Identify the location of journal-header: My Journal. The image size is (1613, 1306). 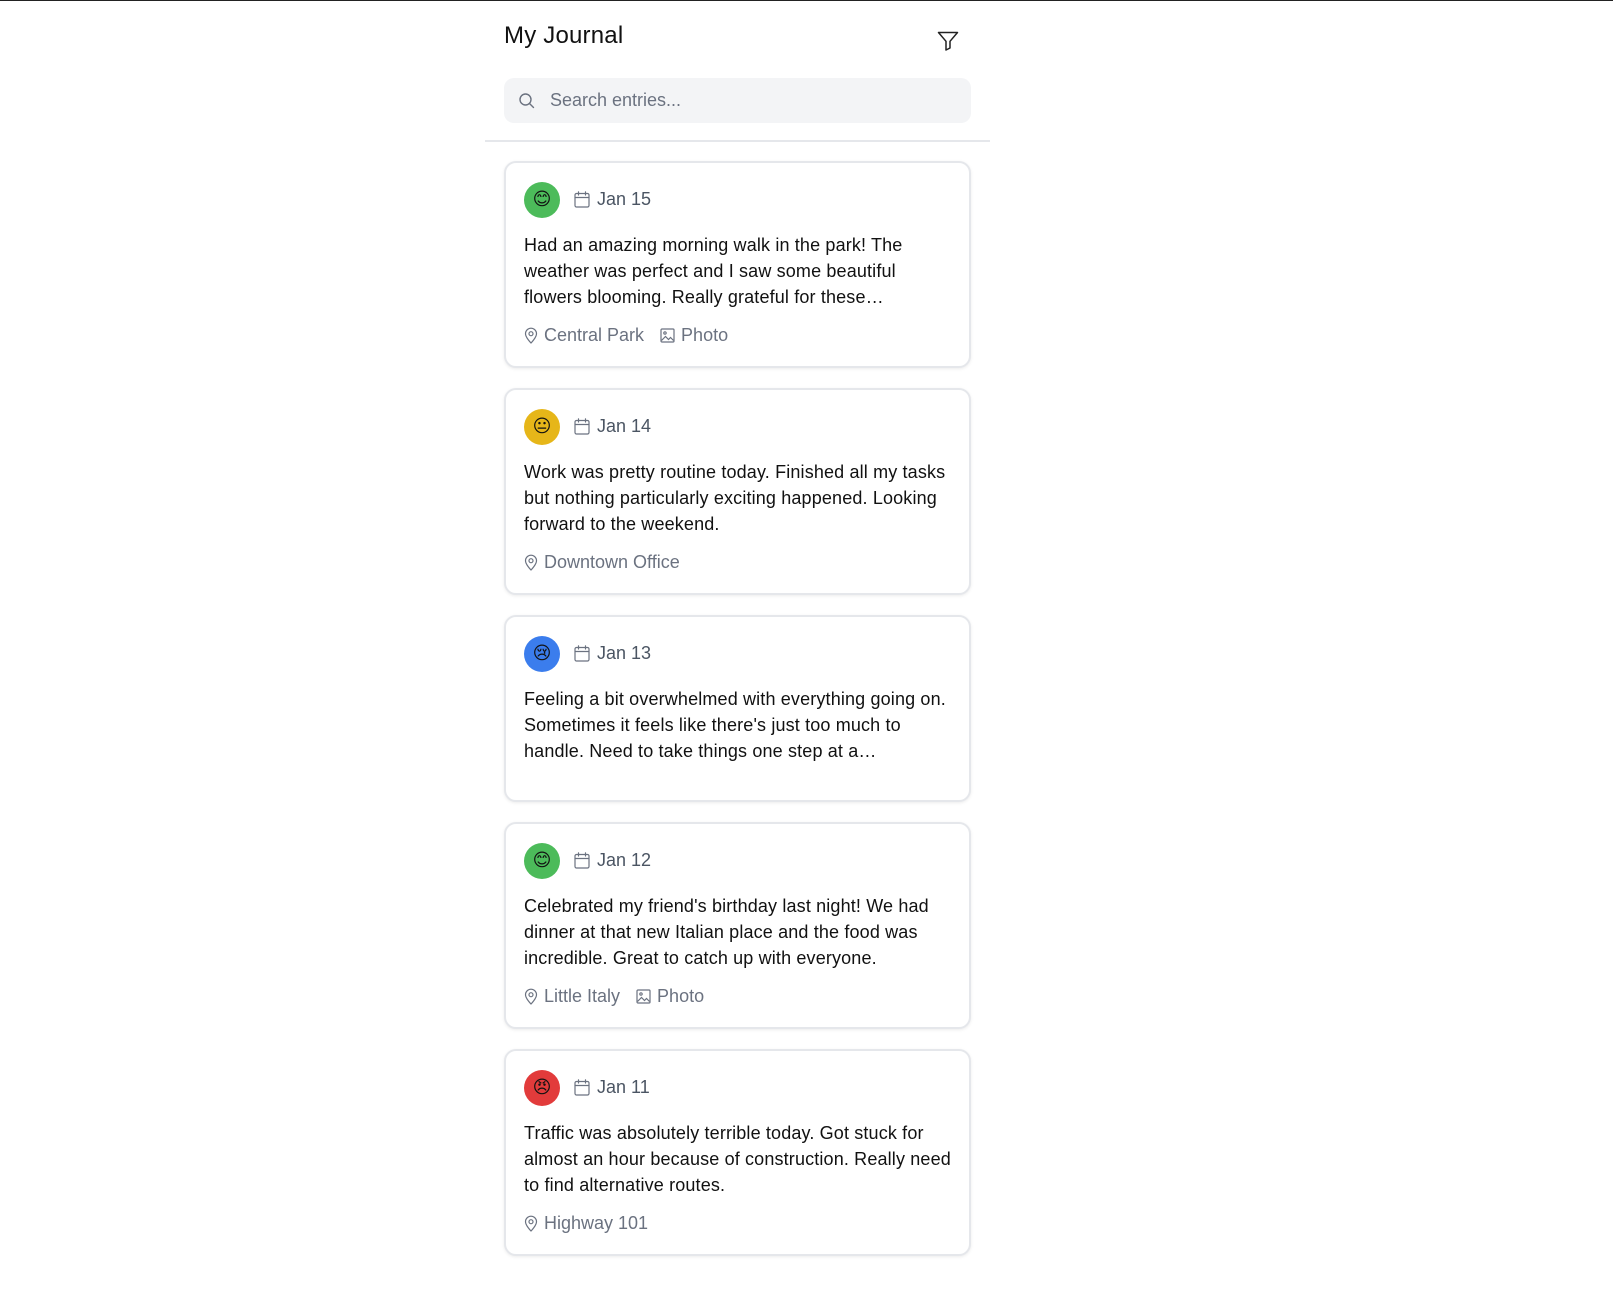
(737, 71).